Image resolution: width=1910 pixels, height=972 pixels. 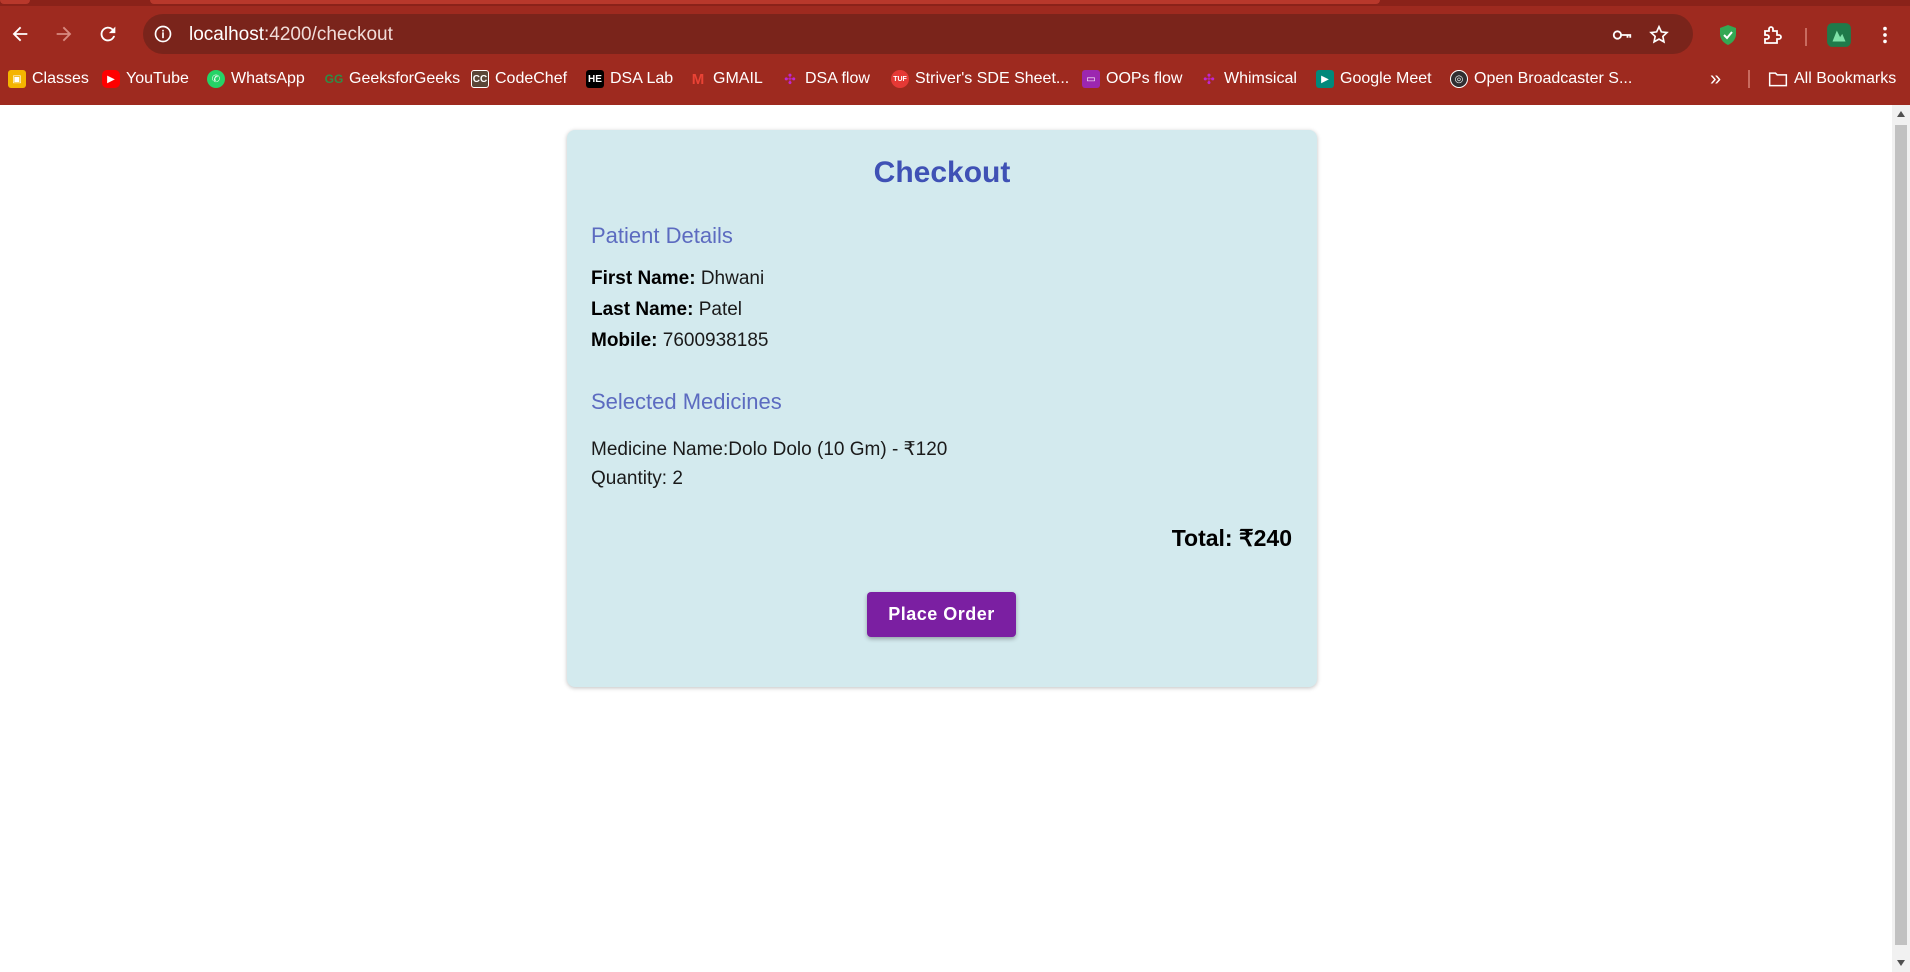 What do you see at coordinates (1773, 35) in the screenshot?
I see `extensions-puzzle-icon` at bounding box center [1773, 35].